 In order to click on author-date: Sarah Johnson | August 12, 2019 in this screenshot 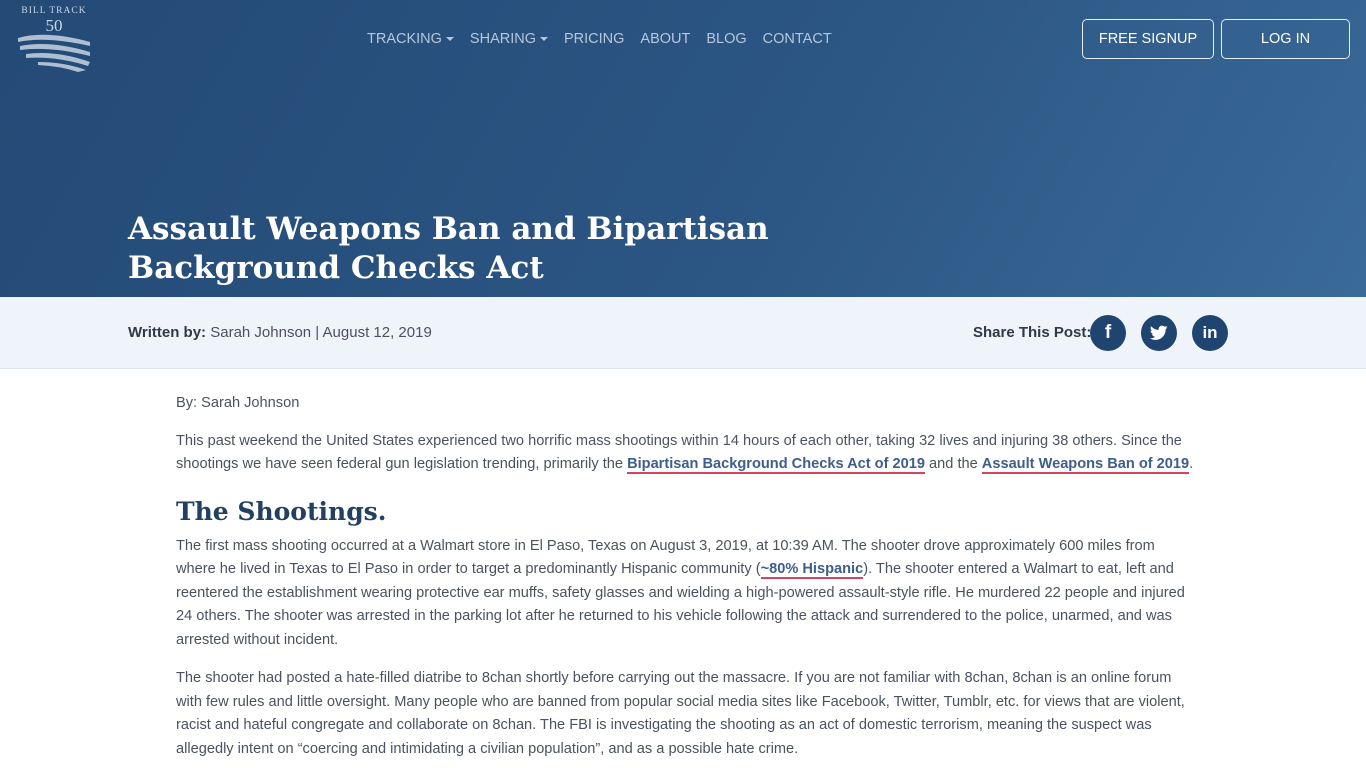, I will do `click(321, 332)`.